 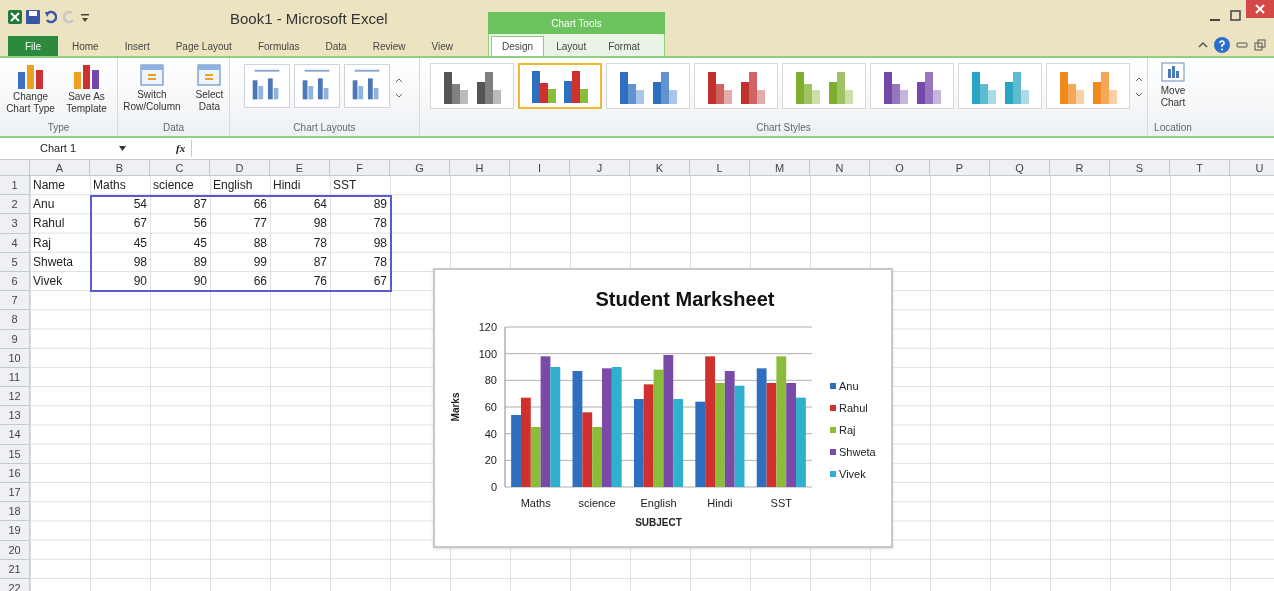 What do you see at coordinates (15, 186) in the screenshot?
I see `row-header: 1` at bounding box center [15, 186].